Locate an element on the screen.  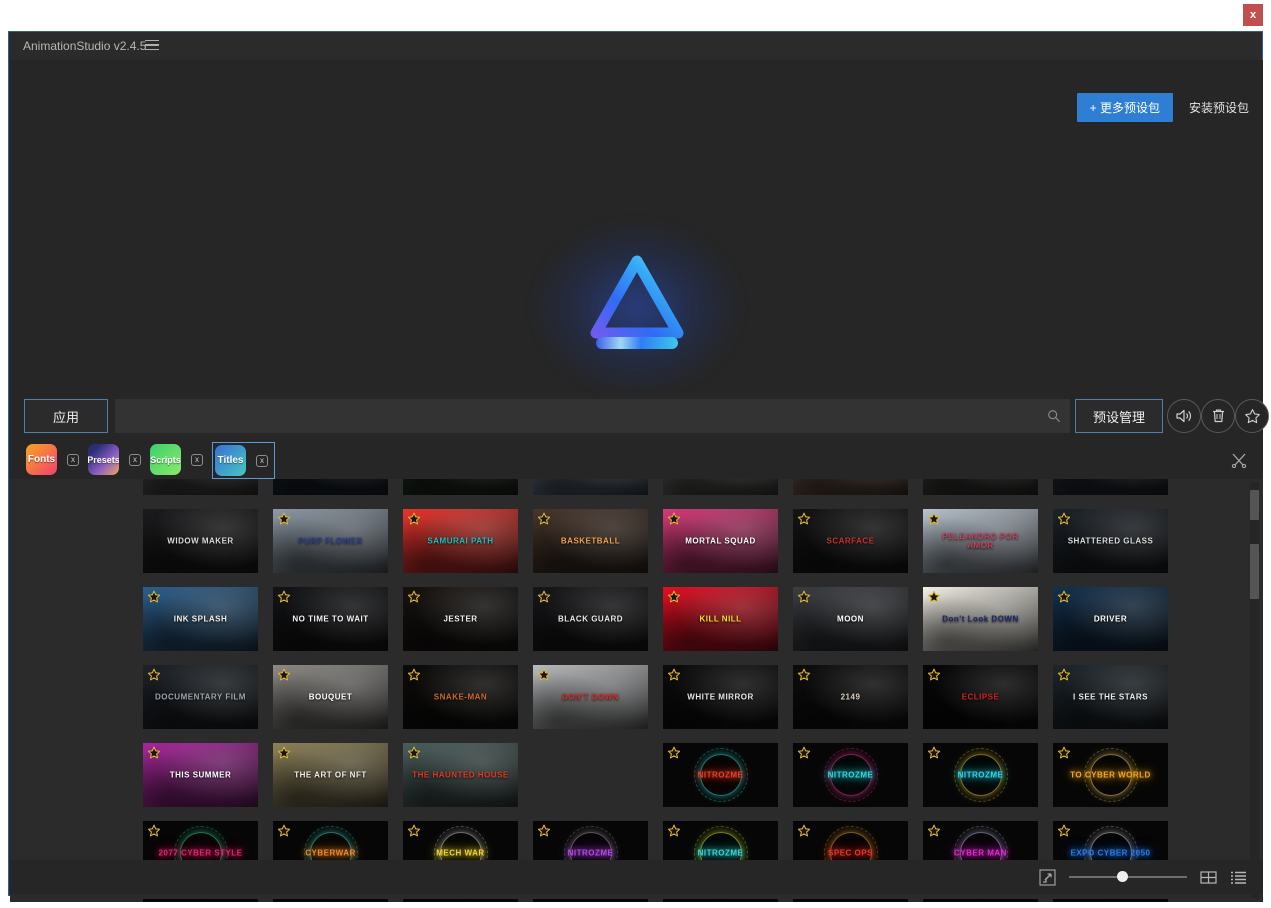
preset-thumbnail: DON'T DOWN is located at coordinates (590, 697).